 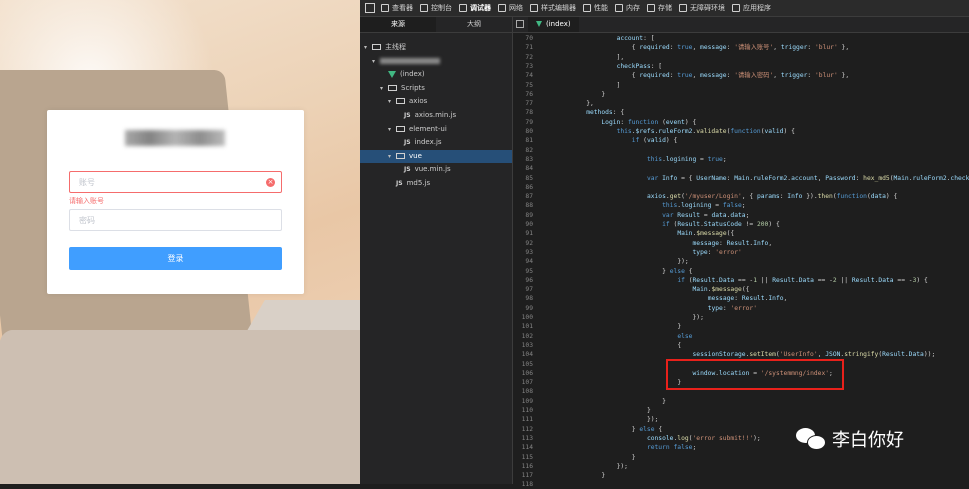 I want to click on line-number: 87, so click(x=523, y=196).